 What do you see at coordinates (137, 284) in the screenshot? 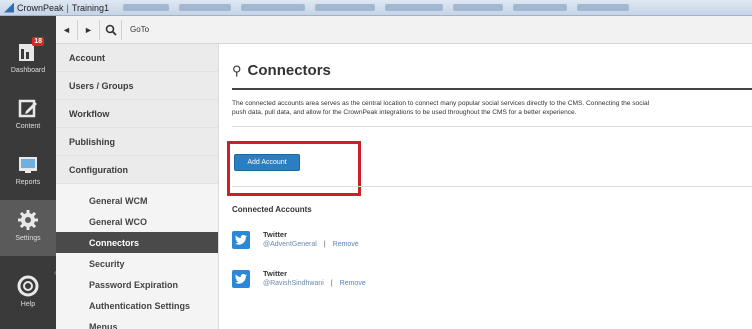
I see `nav-item-password-expiration: Password Expiration` at bounding box center [137, 284].